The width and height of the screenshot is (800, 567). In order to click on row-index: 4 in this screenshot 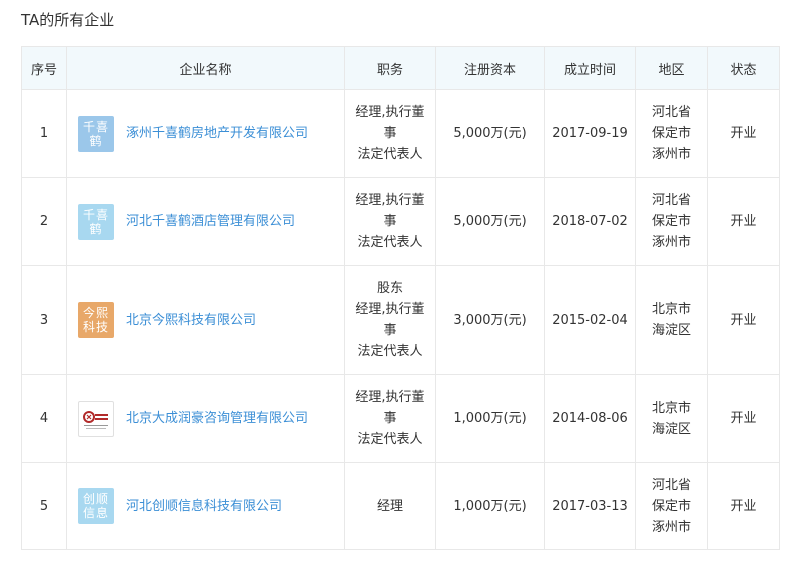, I will do `click(44, 418)`.